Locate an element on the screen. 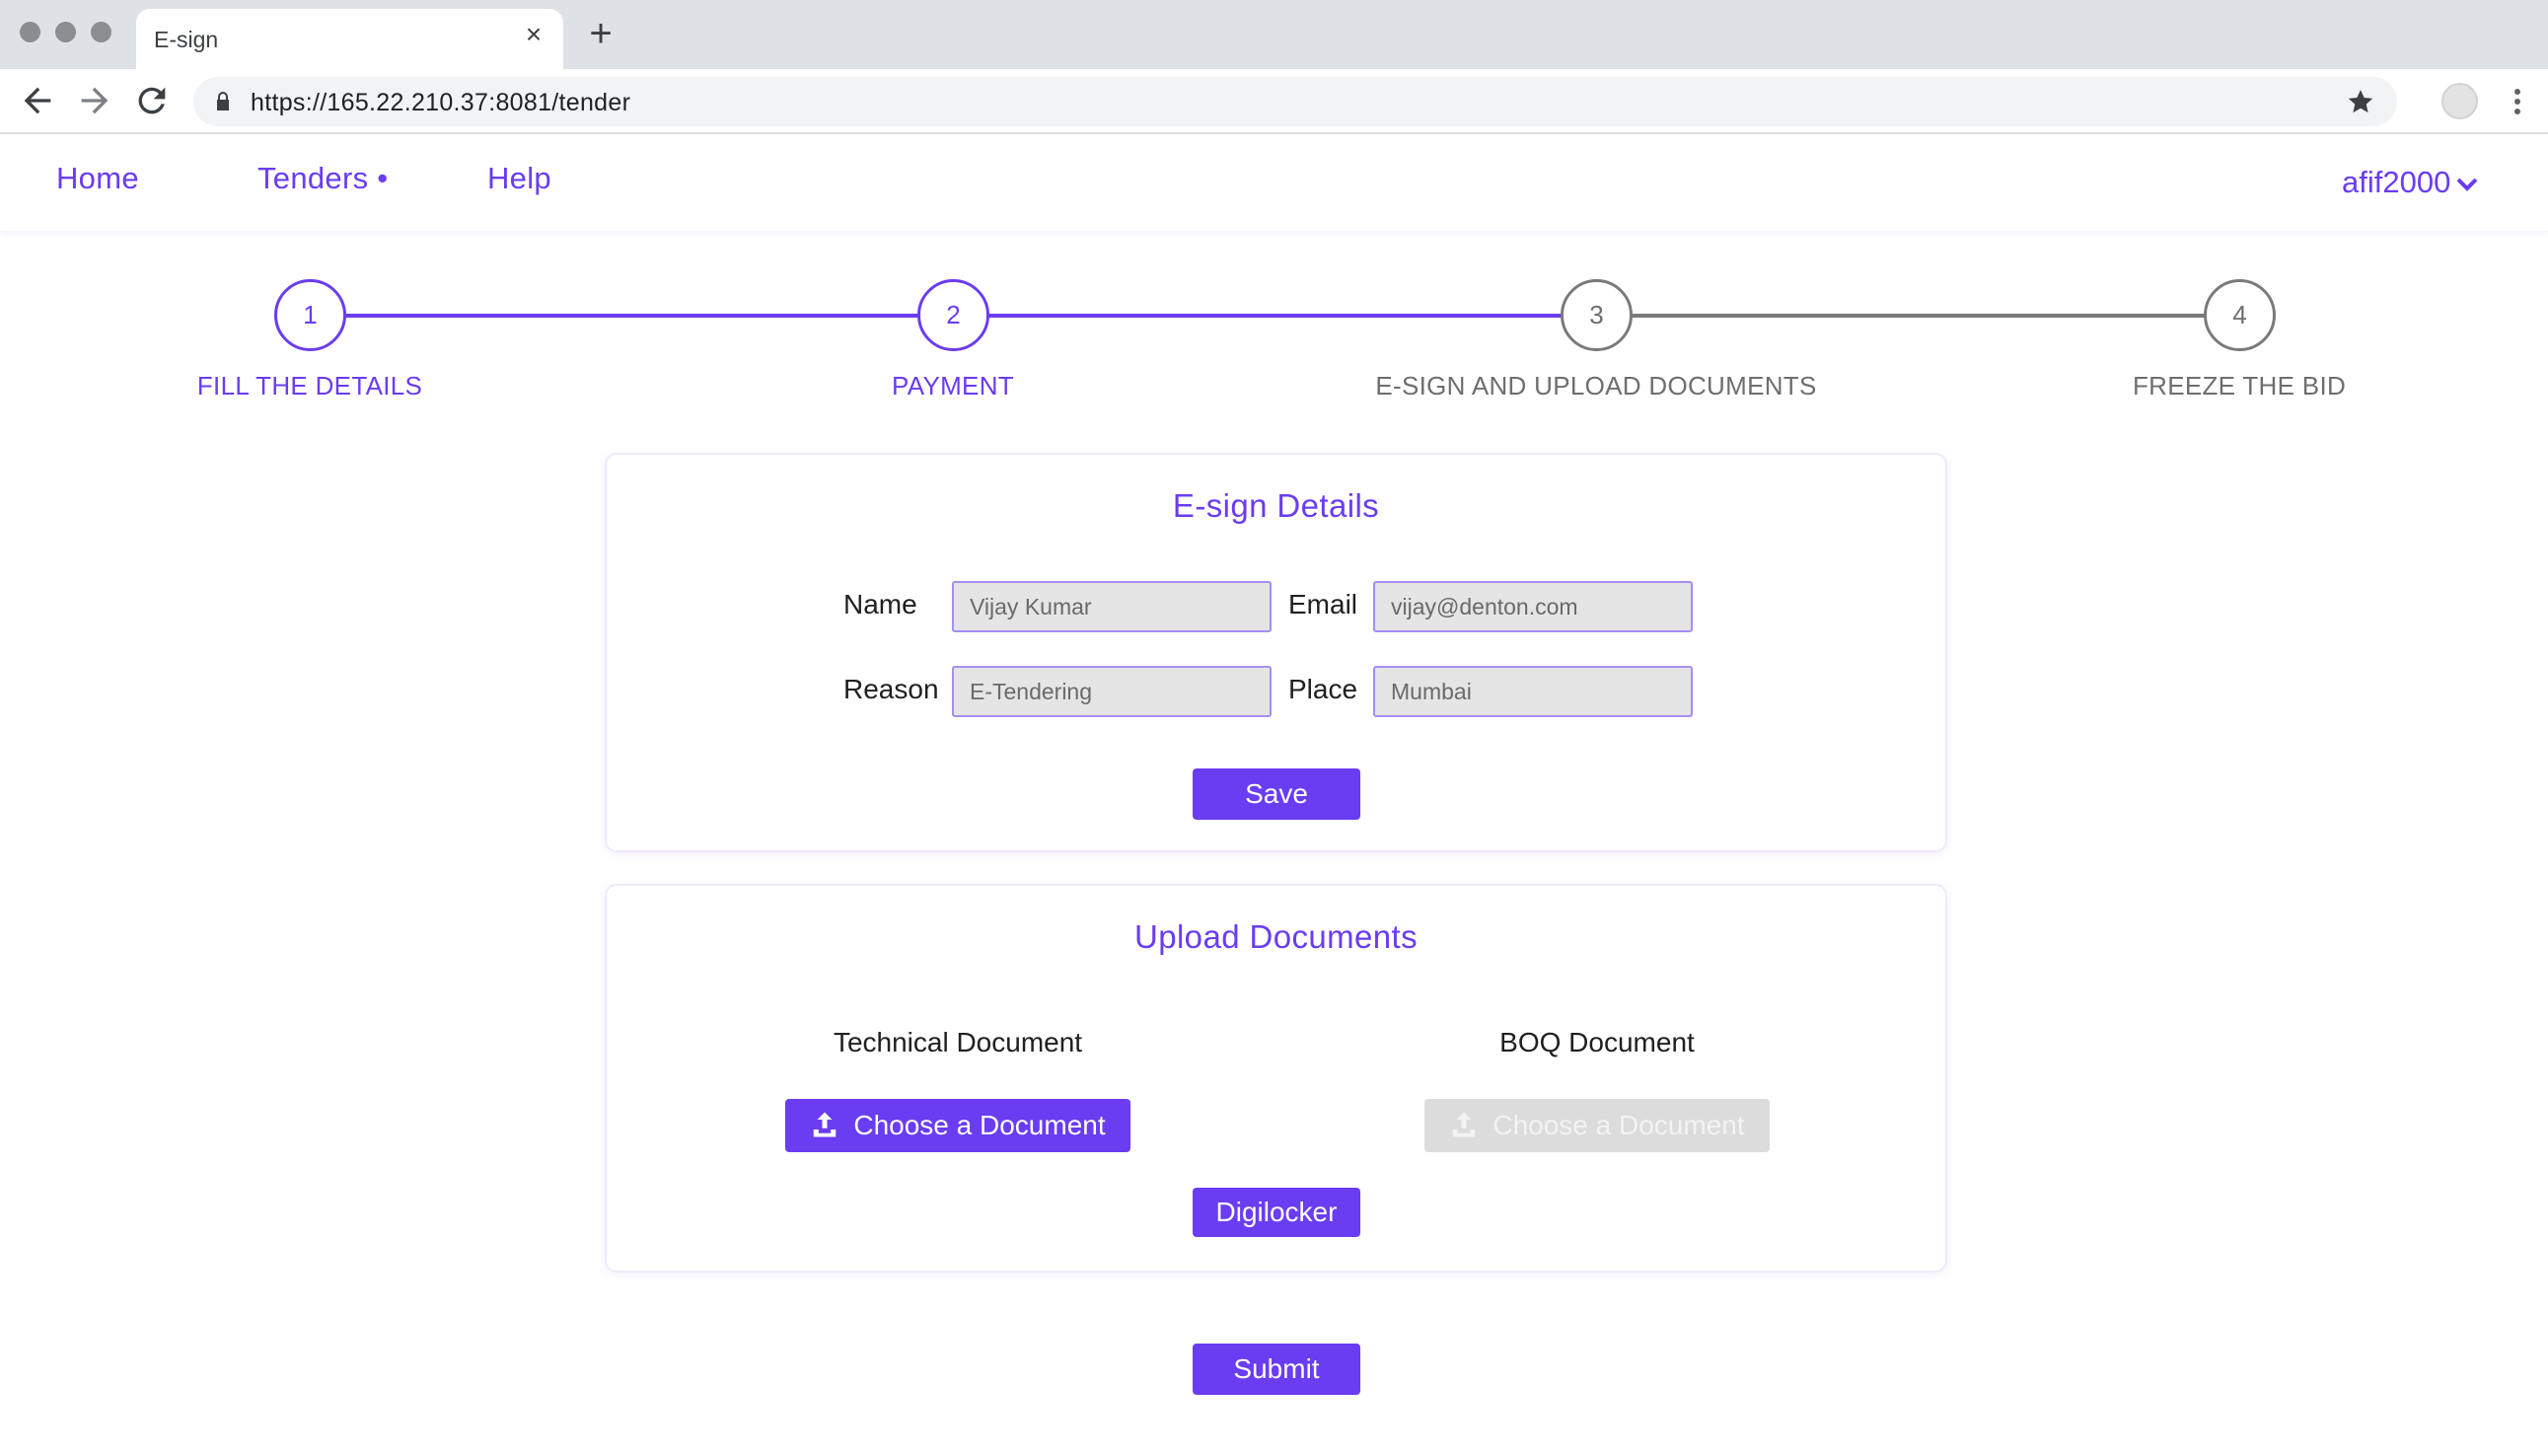  technical-document-label: Technical Document is located at coordinates (958, 1042).